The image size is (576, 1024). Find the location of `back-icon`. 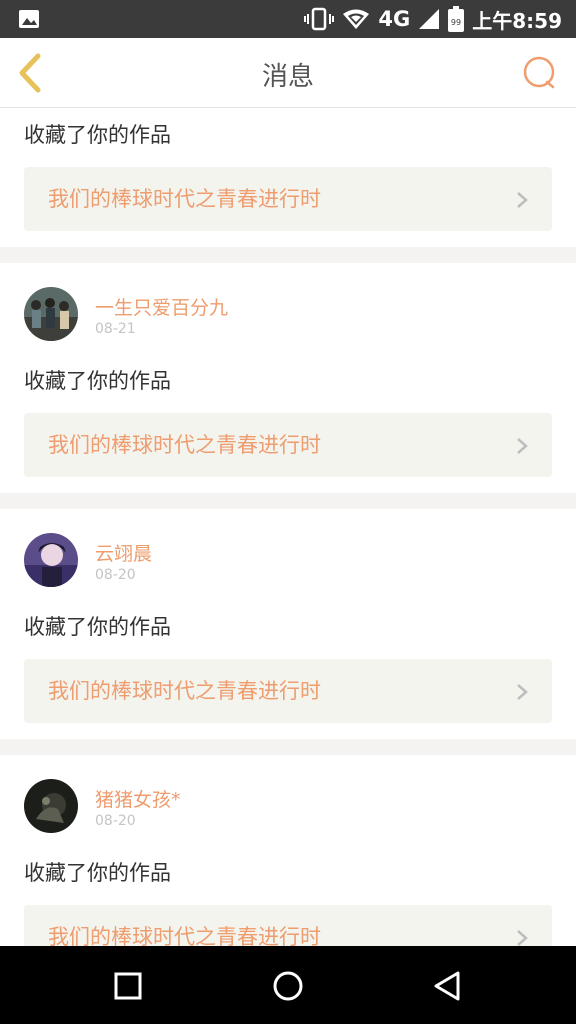

back-icon is located at coordinates (448, 986).